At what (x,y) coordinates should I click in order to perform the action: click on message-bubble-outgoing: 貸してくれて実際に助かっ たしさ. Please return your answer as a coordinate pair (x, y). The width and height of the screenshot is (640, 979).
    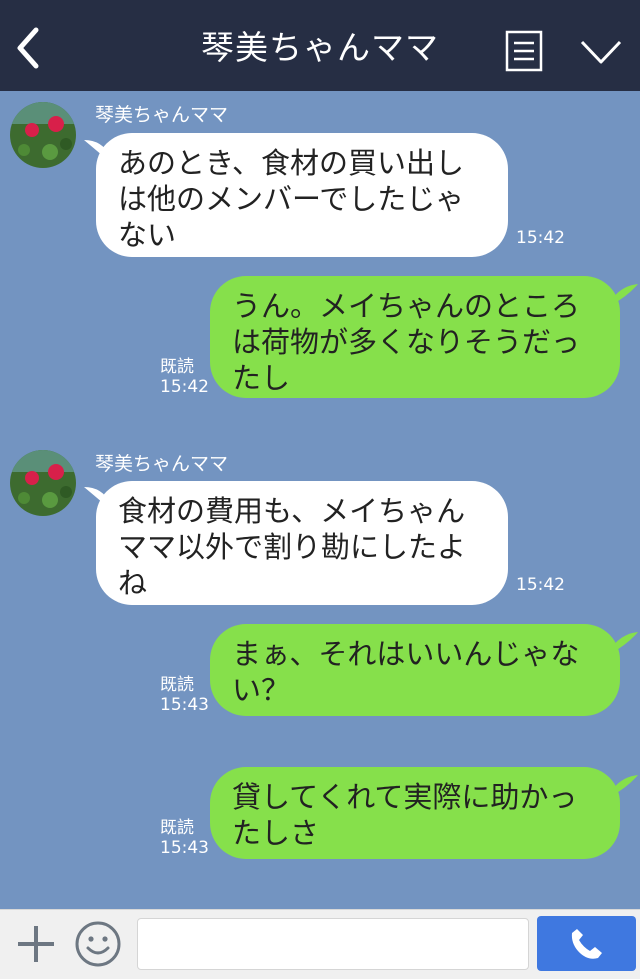
    Looking at the image, I should click on (415, 813).